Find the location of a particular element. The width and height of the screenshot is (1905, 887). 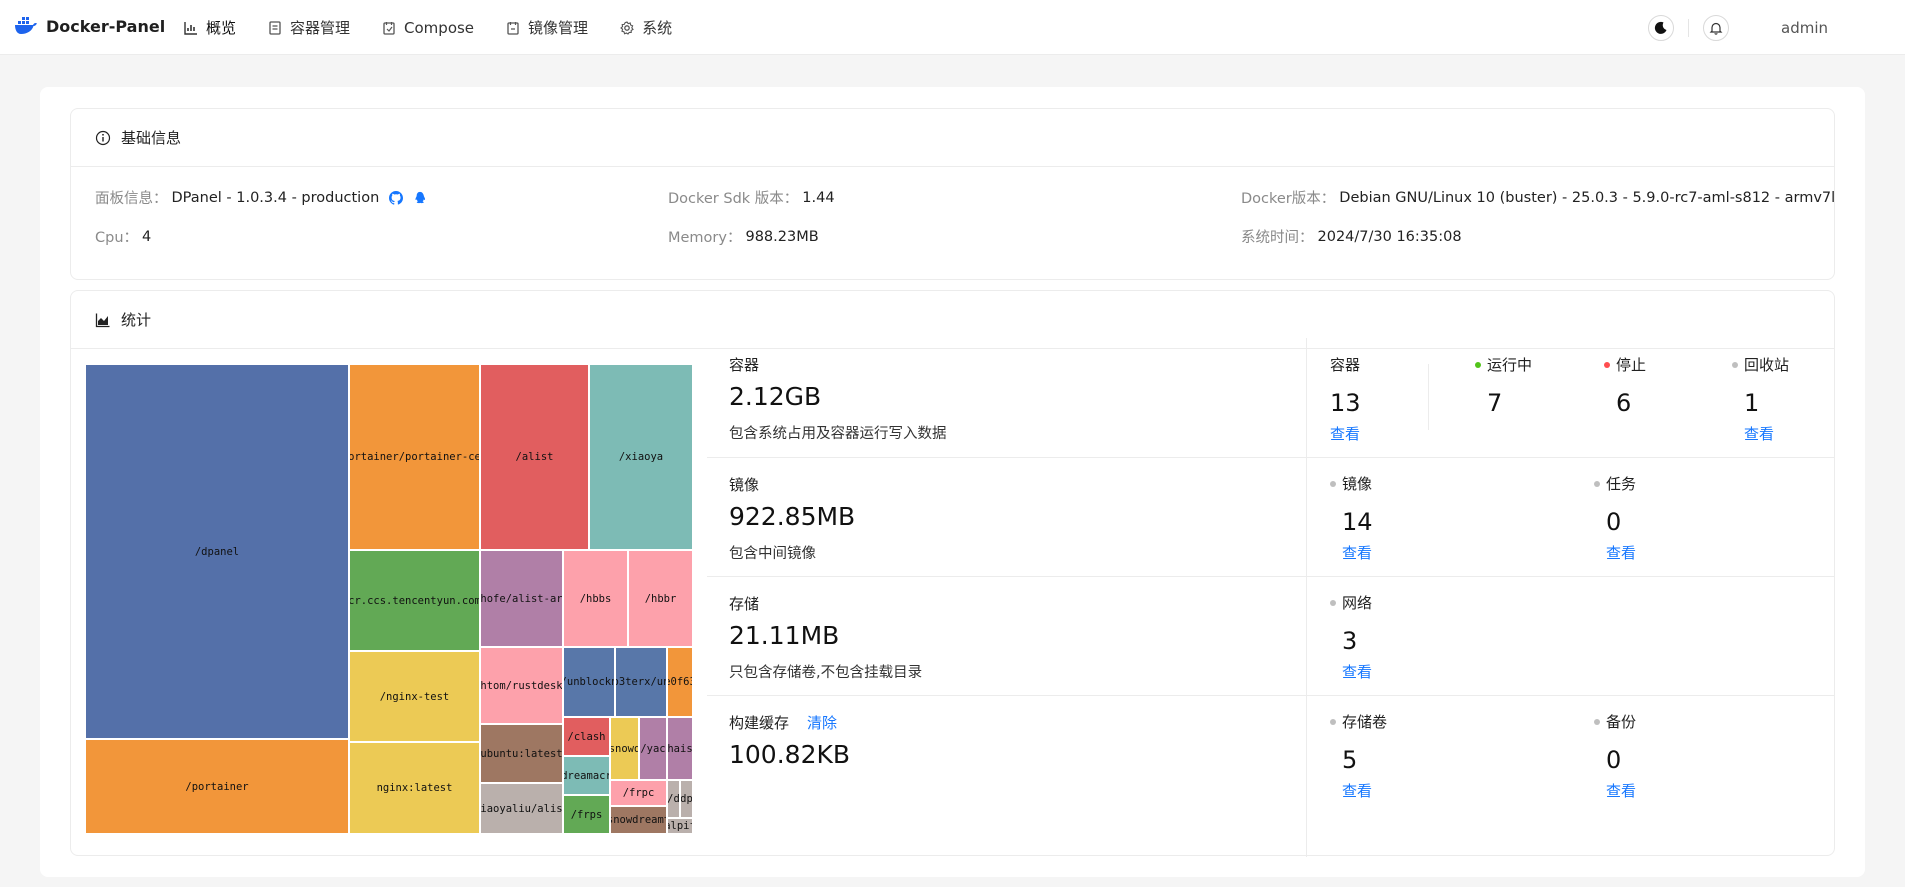

treemap-block: /nginx-test is located at coordinates (414, 696).